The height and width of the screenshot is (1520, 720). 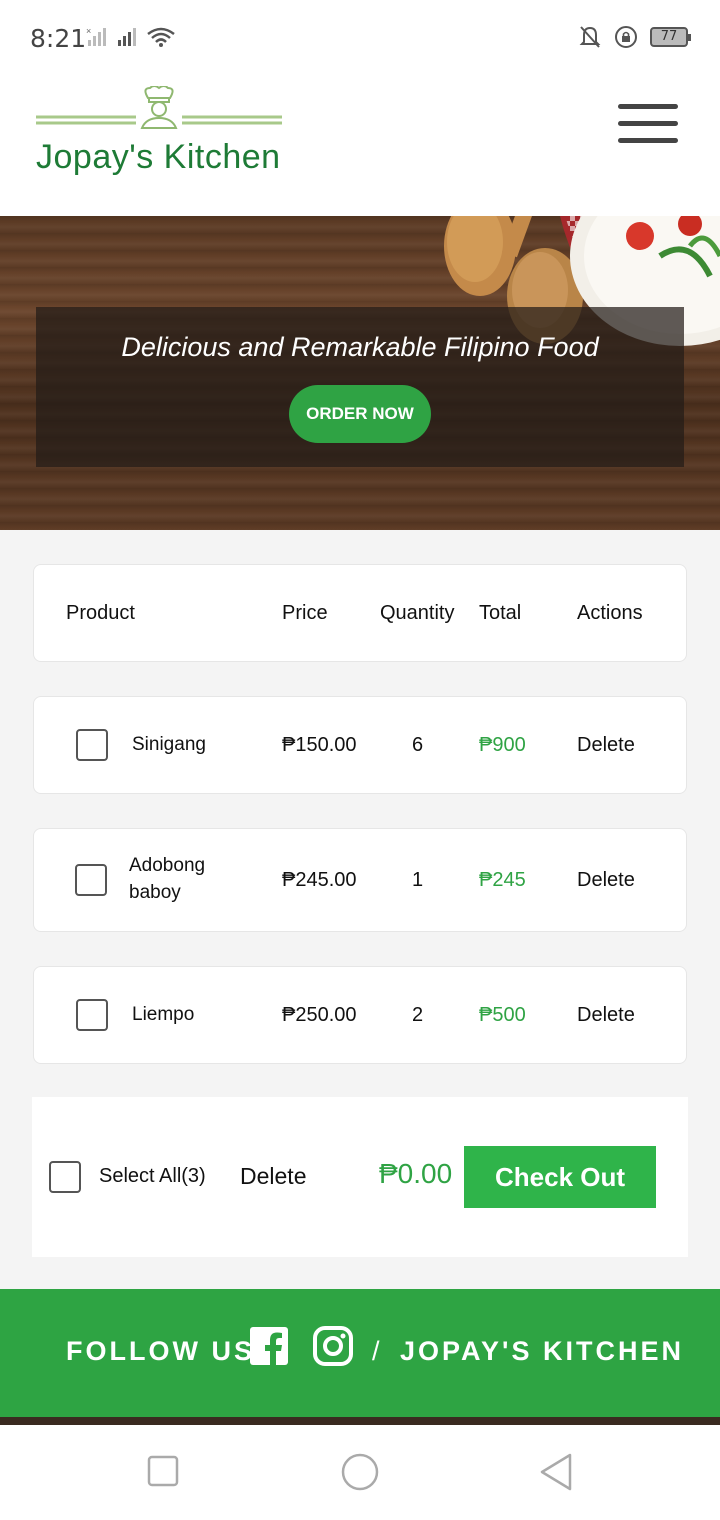 I want to click on table-row: Adobong baboy ₱245.00 1 ₱245 Delete, so click(x=360, y=880).